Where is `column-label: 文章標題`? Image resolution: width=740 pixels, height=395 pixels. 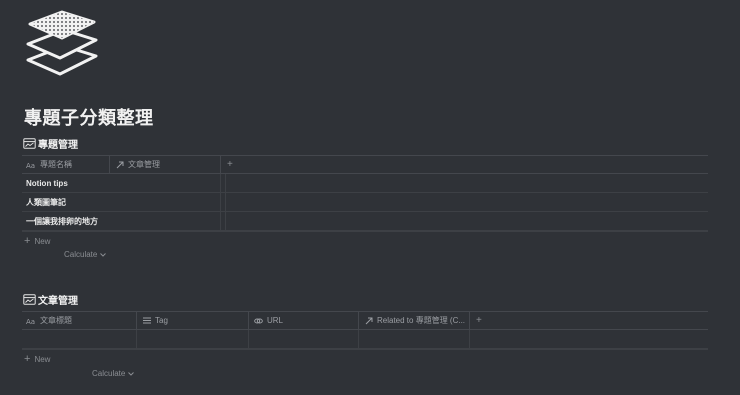
column-label: 文章標題 is located at coordinates (56, 320).